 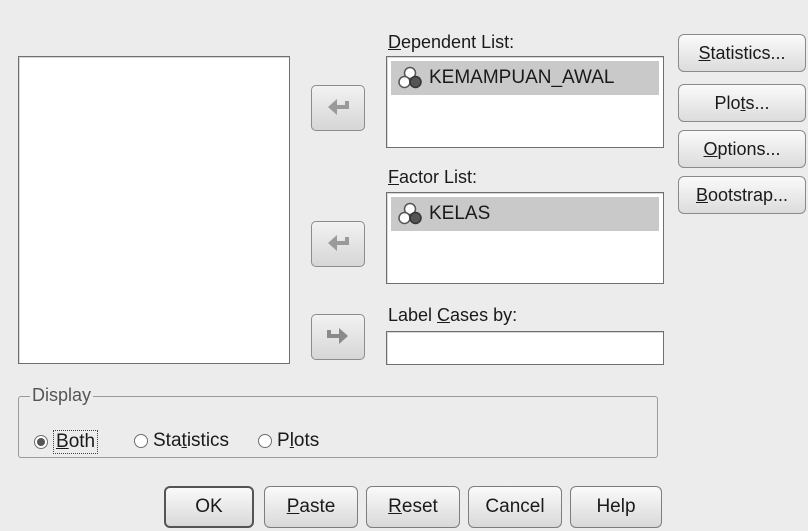 What do you see at coordinates (525, 102) in the screenshot?
I see `dependent-list: KEMAMPUAN_AWAL` at bounding box center [525, 102].